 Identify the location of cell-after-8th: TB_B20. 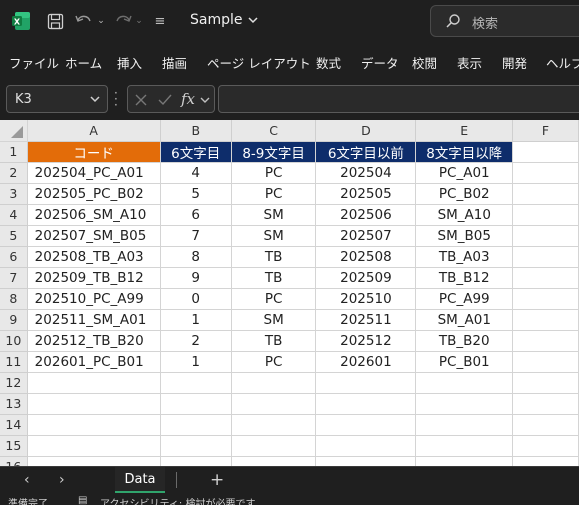
(464, 341).